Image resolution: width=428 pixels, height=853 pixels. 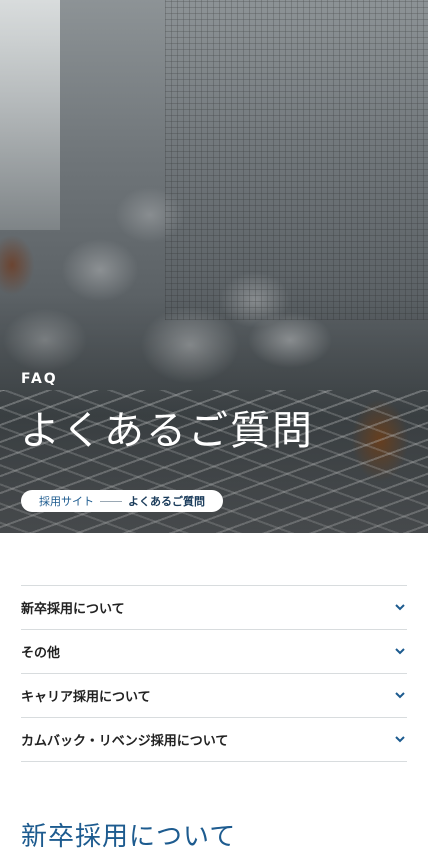 I want to click on faq-category-new-graduate: 新卒採用について, so click(x=214, y=608).